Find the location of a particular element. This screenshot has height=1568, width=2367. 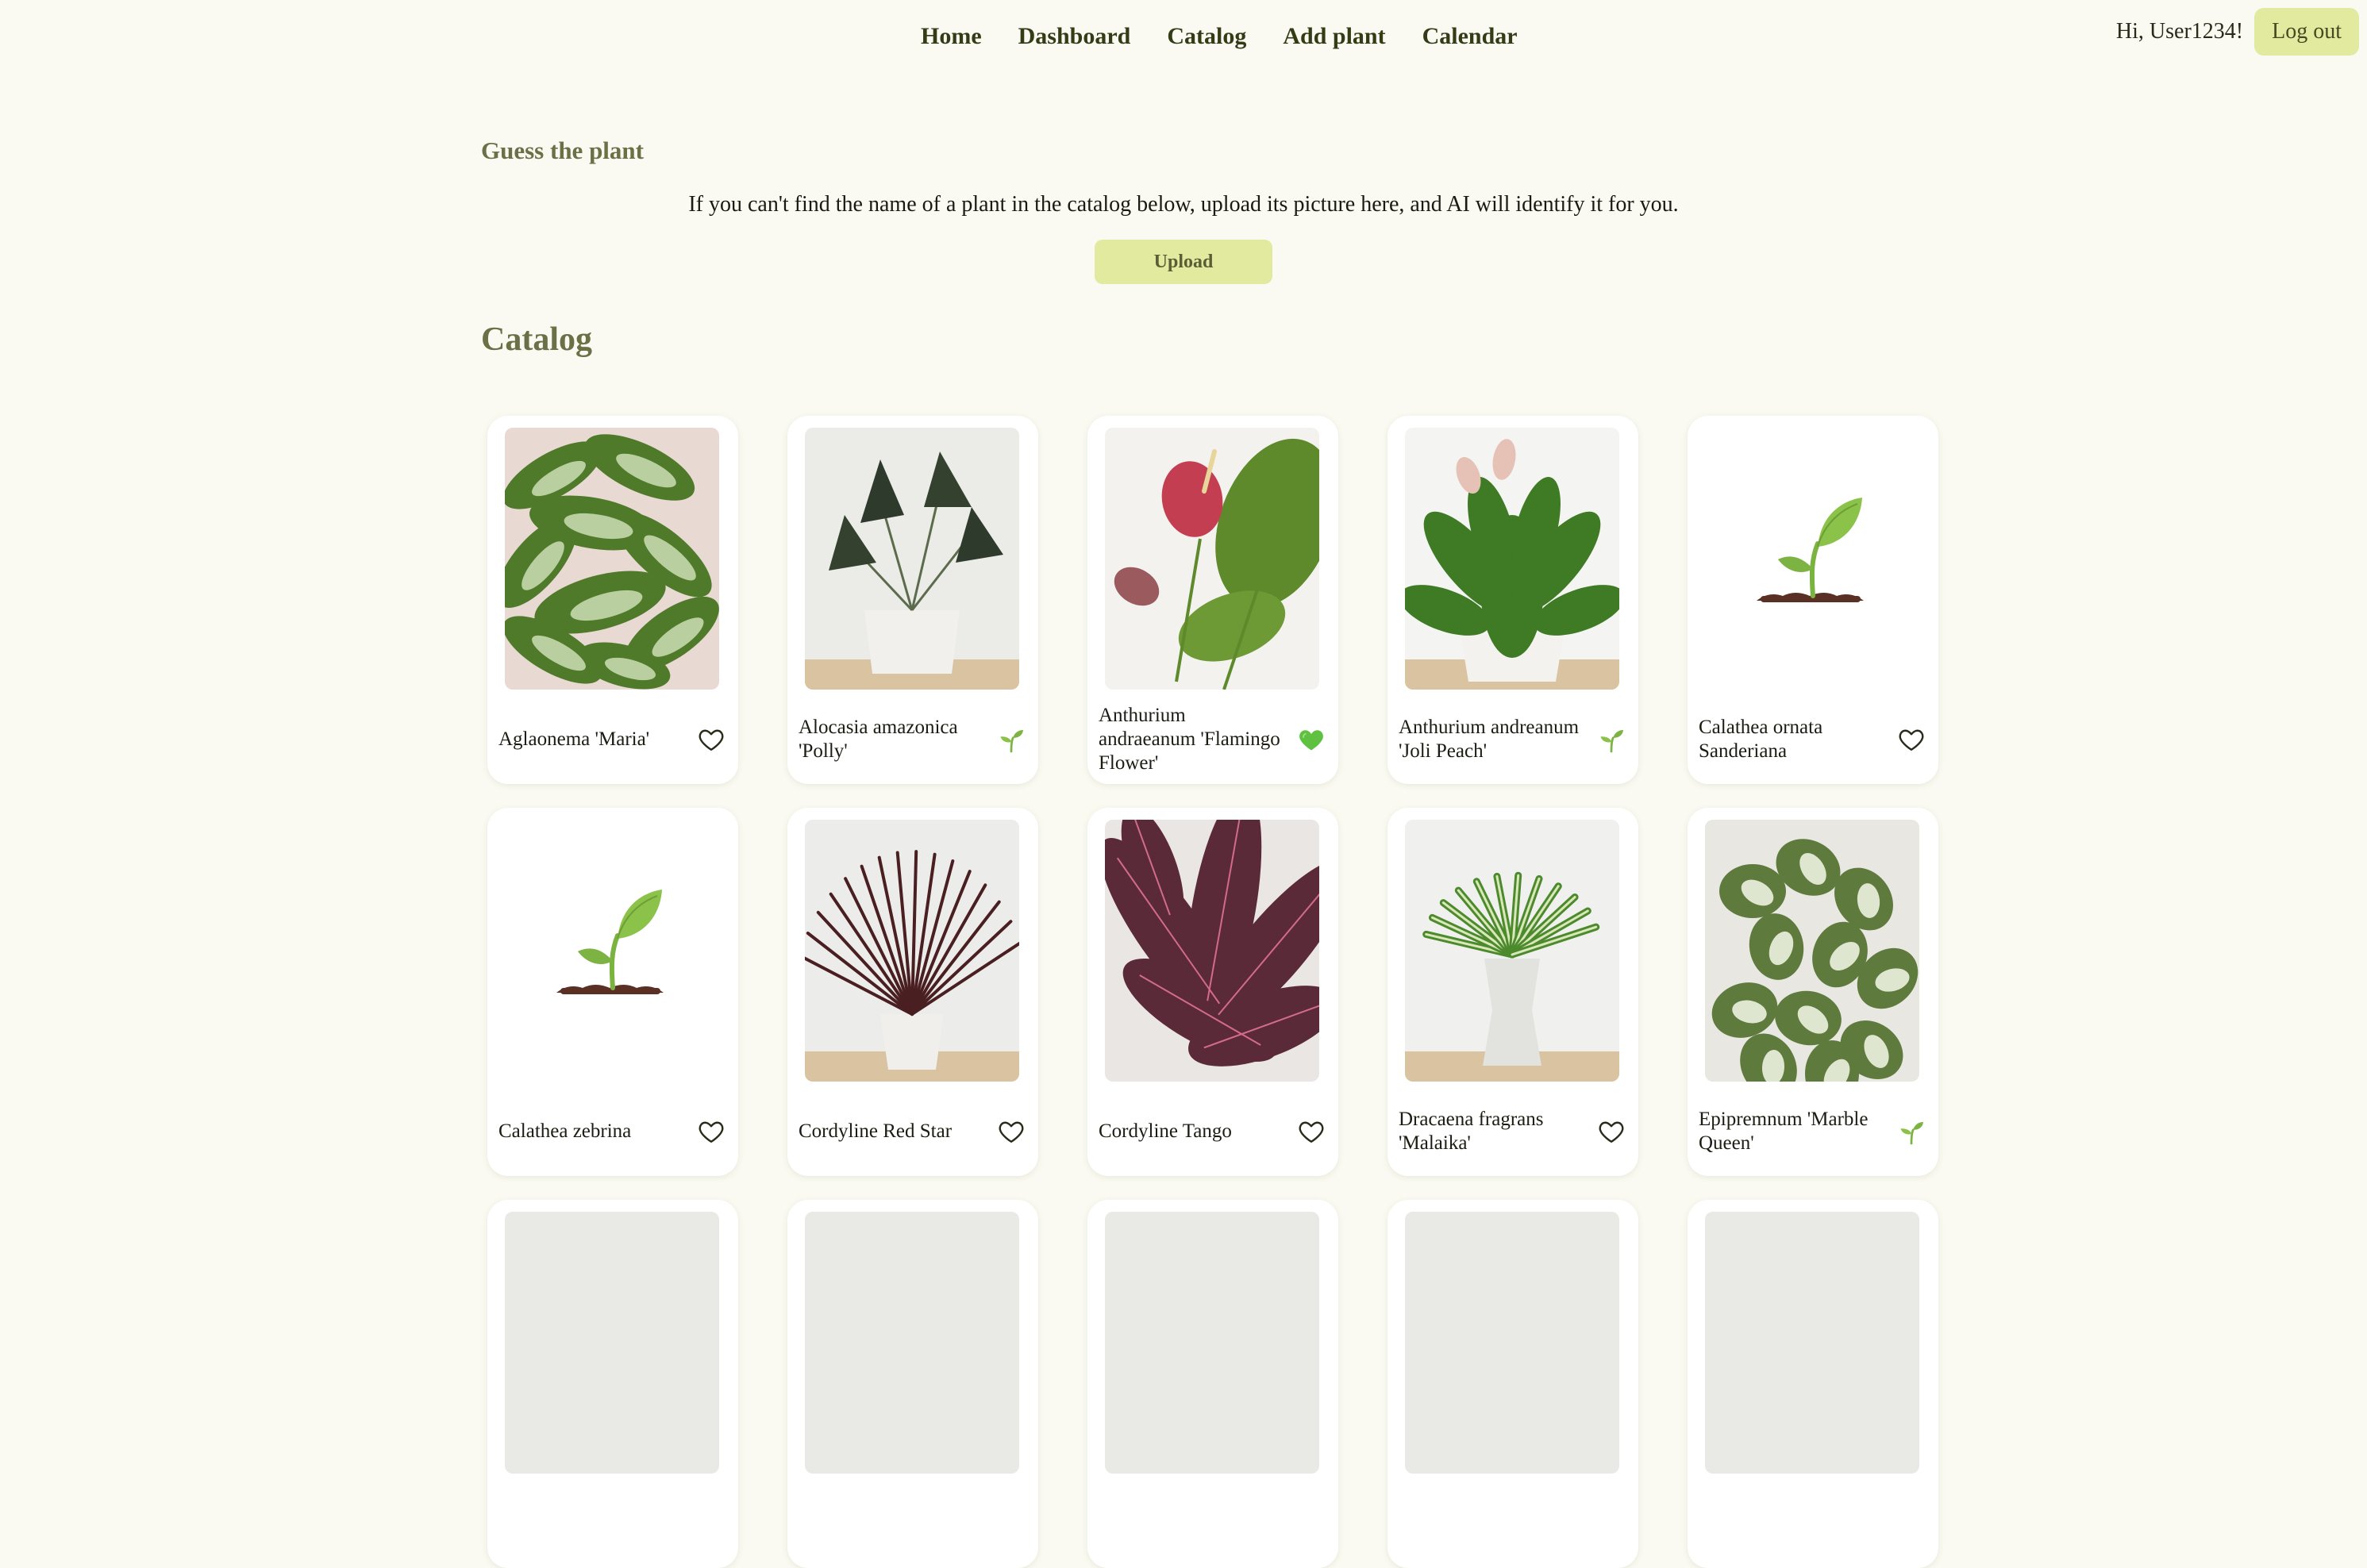

plant-name: Dracaena fragrans 'Malaika' is located at coordinates (1471, 1131).